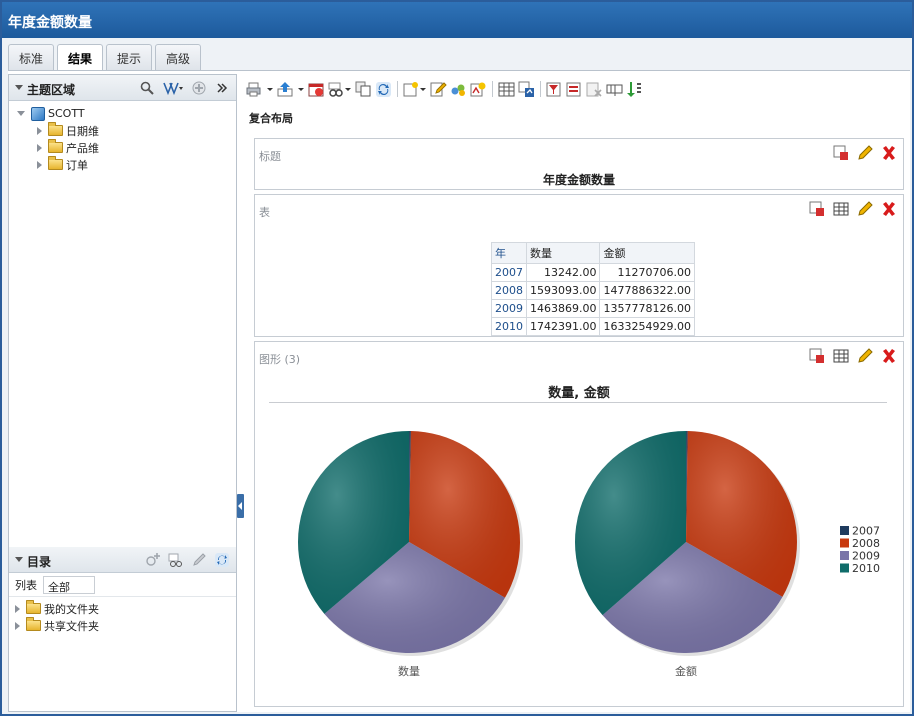  Describe the element at coordinates (38, 113) in the screenshot. I see `subject-area-icon` at that location.